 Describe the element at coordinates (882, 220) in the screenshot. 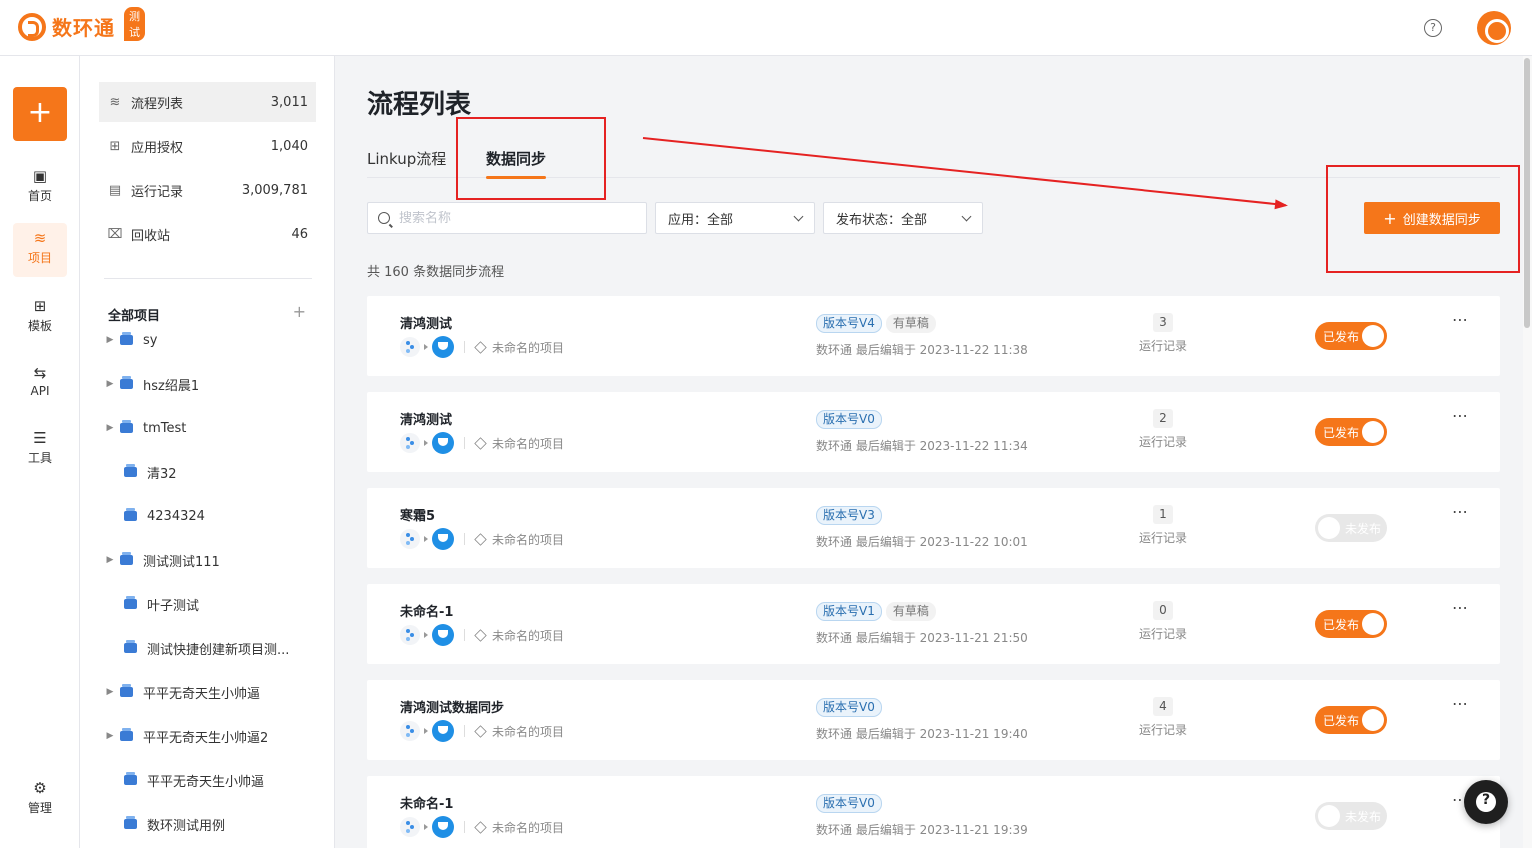

I see `status-filter-value: 发布状态：全部` at that location.